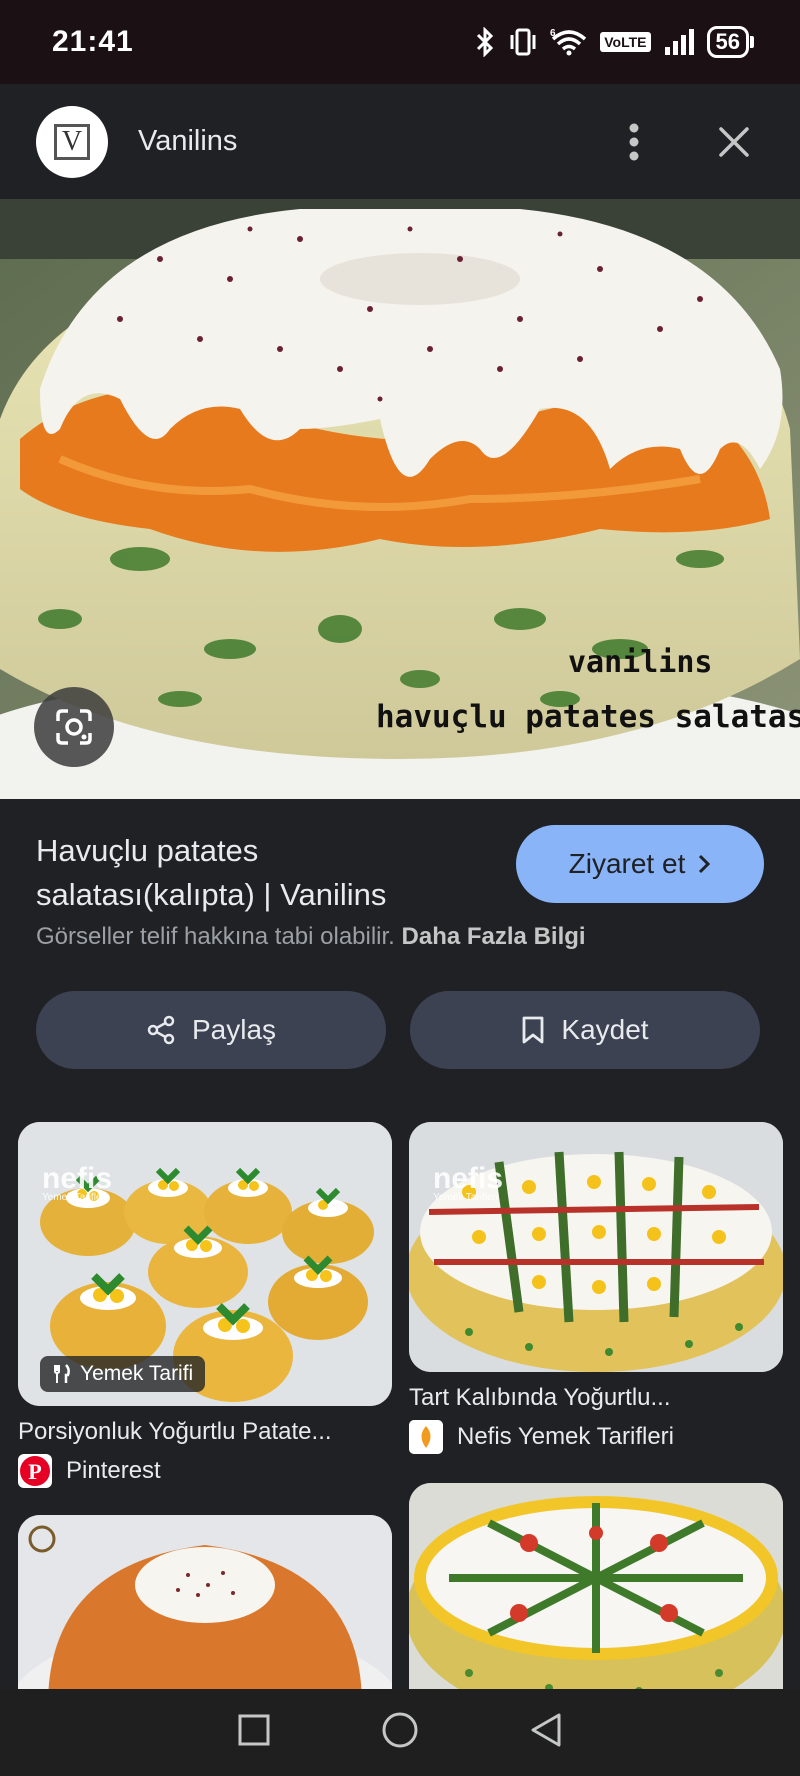 This screenshot has height=1776, width=800. What do you see at coordinates (137, 1373) in the screenshot?
I see `recipe-badge-label: Yemek Tarifi` at bounding box center [137, 1373].